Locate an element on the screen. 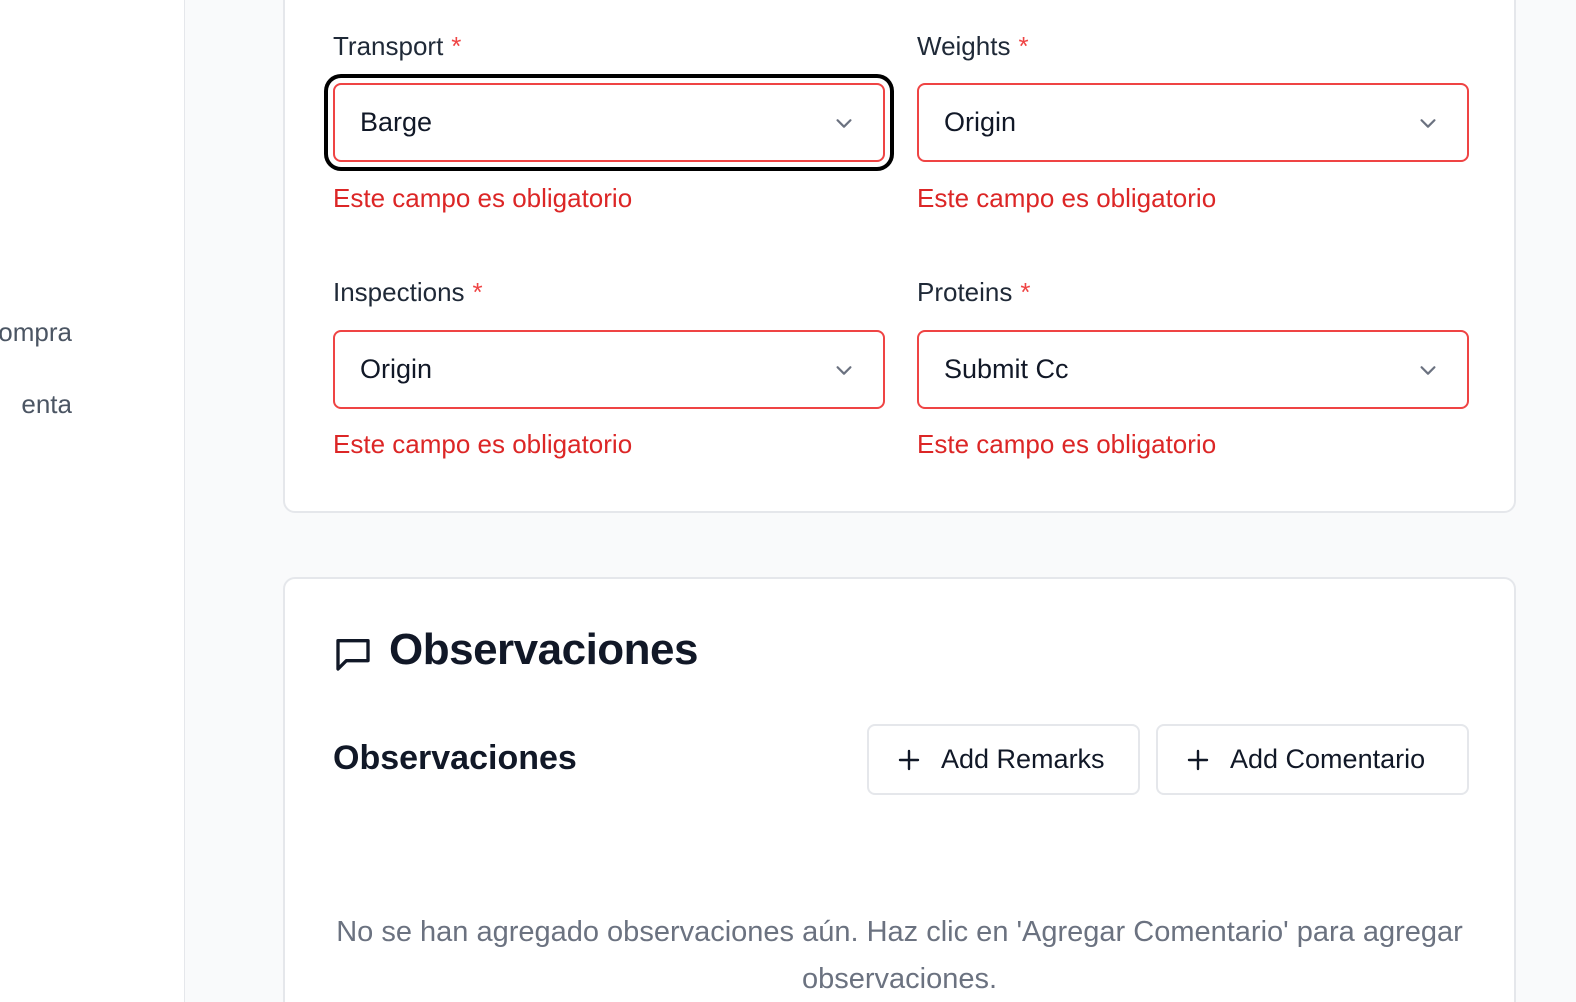 The image size is (1576, 1002). sidebar-item-compra: ompra is located at coordinates (36, 332).